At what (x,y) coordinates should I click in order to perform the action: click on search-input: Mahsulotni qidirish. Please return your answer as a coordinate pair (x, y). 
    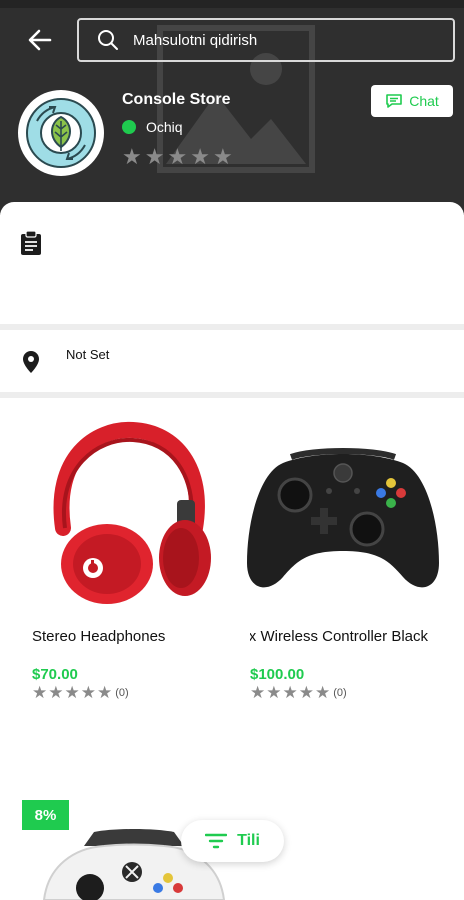
    Looking at the image, I should click on (266, 40).